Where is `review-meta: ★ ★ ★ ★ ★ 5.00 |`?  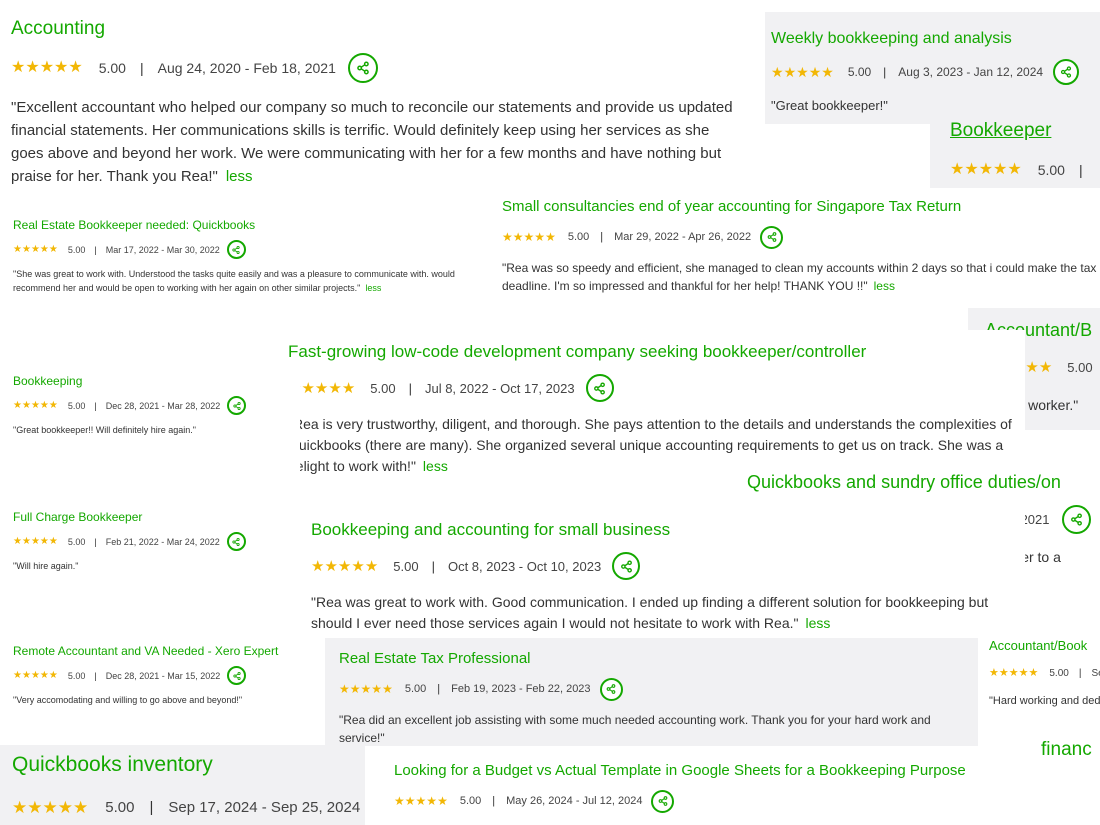
review-meta: ★ ★ ★ ★ ★ 5.00 | is located at coordinates (1025, 170).